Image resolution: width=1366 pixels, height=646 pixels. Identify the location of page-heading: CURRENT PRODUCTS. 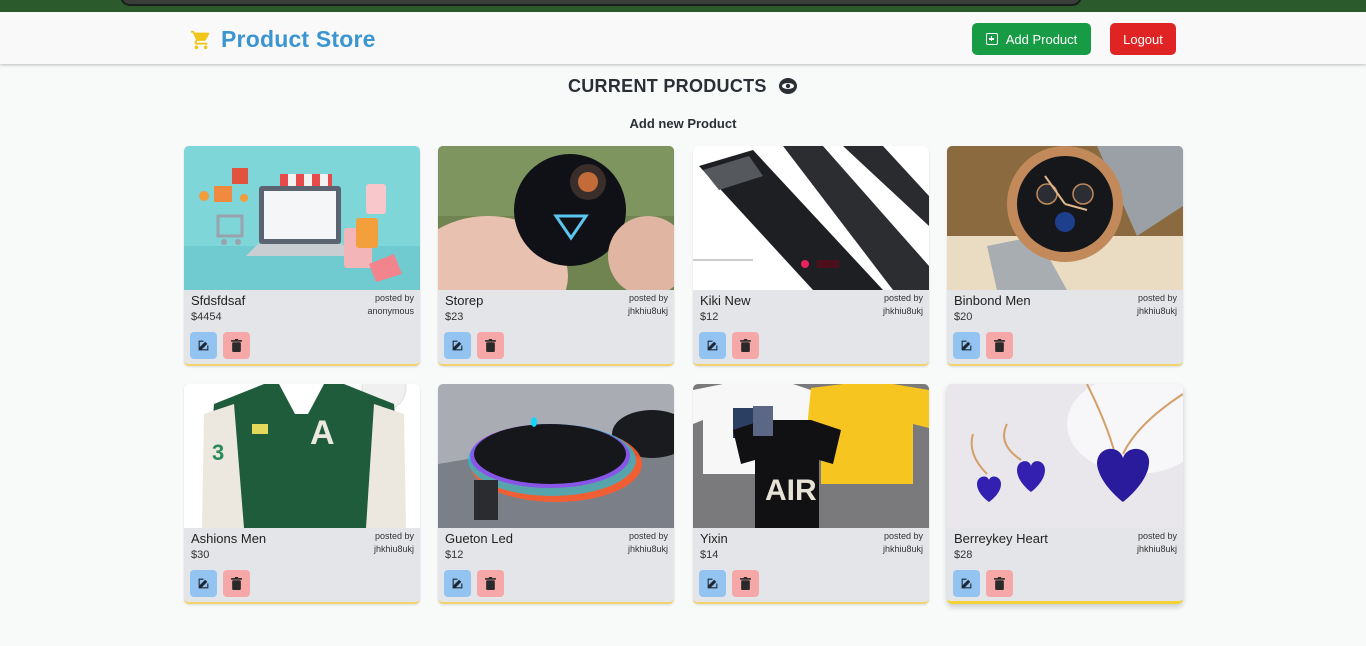
(683, 88).